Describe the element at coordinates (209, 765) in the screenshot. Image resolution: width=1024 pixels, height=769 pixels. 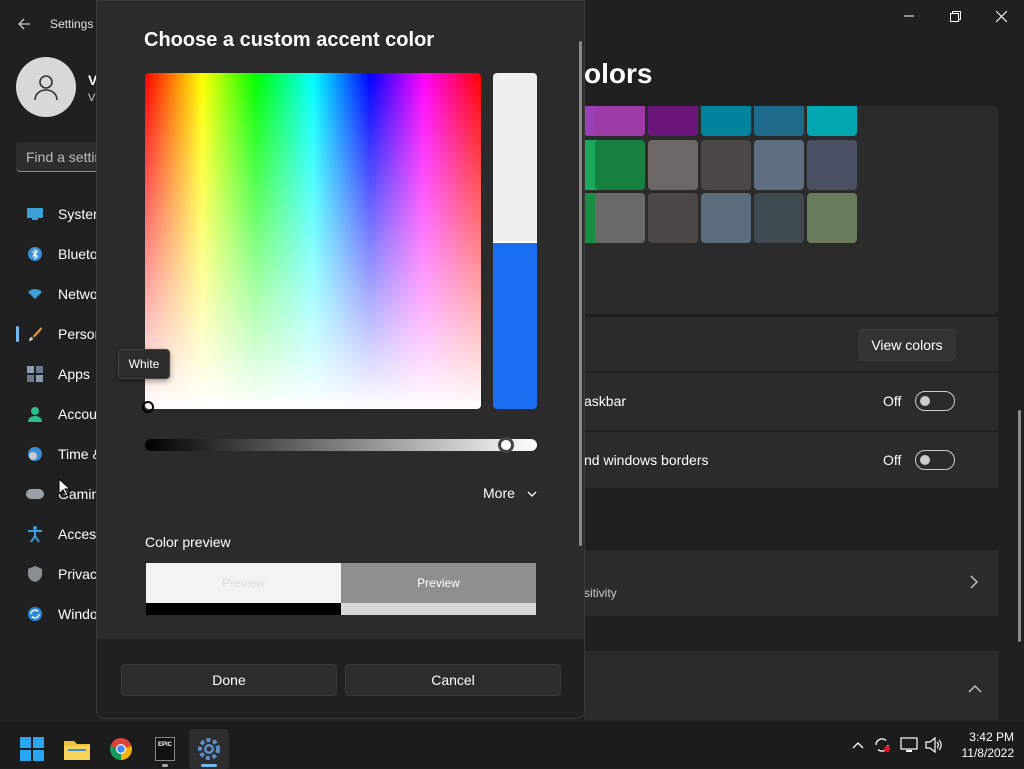
I see `active-indicator` at that location.